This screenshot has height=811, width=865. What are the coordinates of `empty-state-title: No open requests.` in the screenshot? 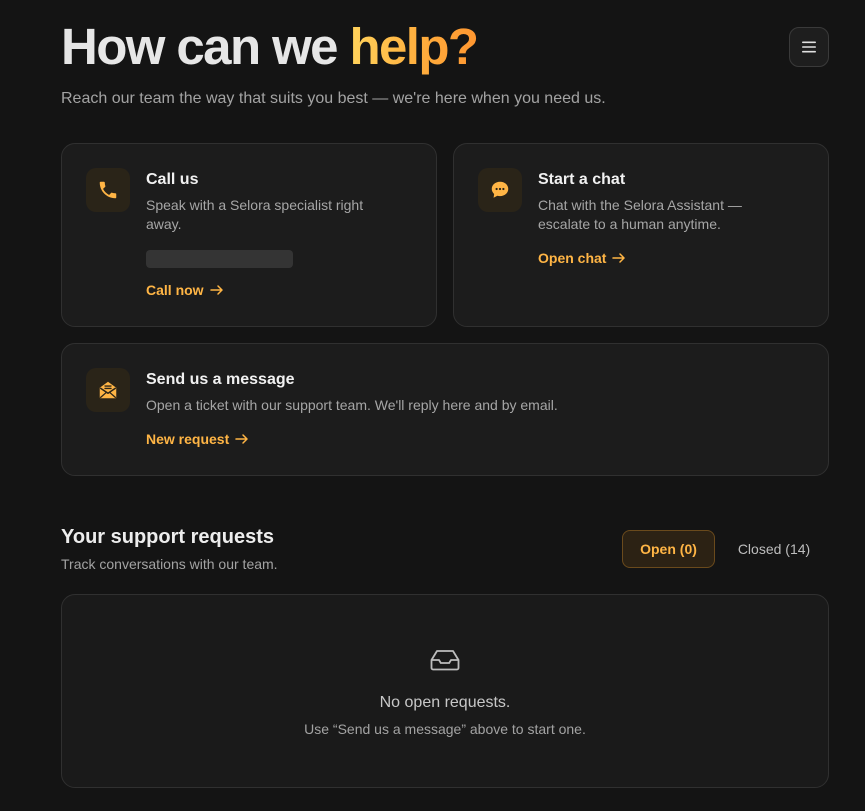 It's located at (445, 702).